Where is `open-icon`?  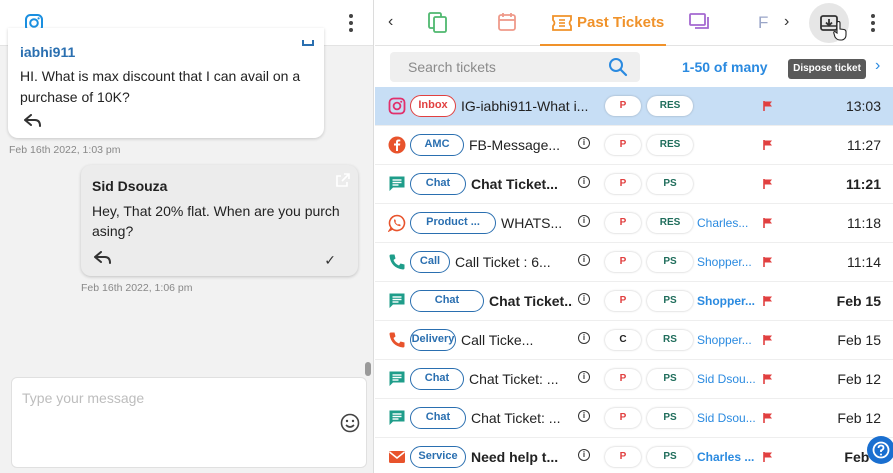
open-icon is located at coordinates (308, 43).